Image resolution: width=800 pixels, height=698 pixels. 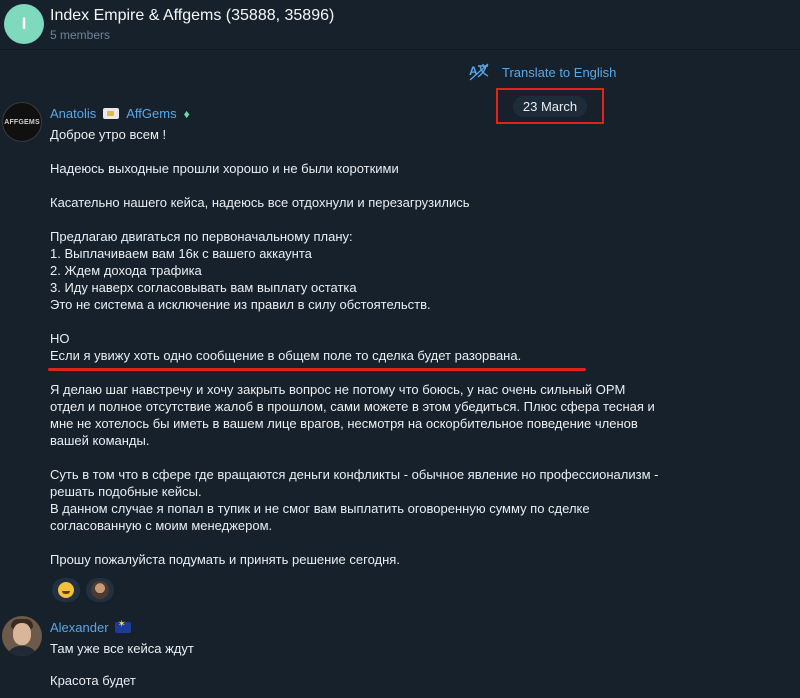 What do you see at coordinates (151, 113) in the screenshot?
I see `sender-tag: AffGems` at bounding box center [151, 113].